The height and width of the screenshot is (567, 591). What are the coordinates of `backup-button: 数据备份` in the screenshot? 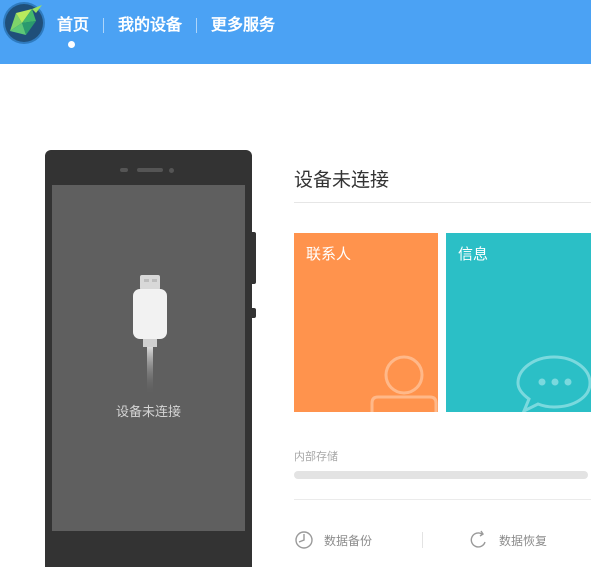 It's located at (349, 540).